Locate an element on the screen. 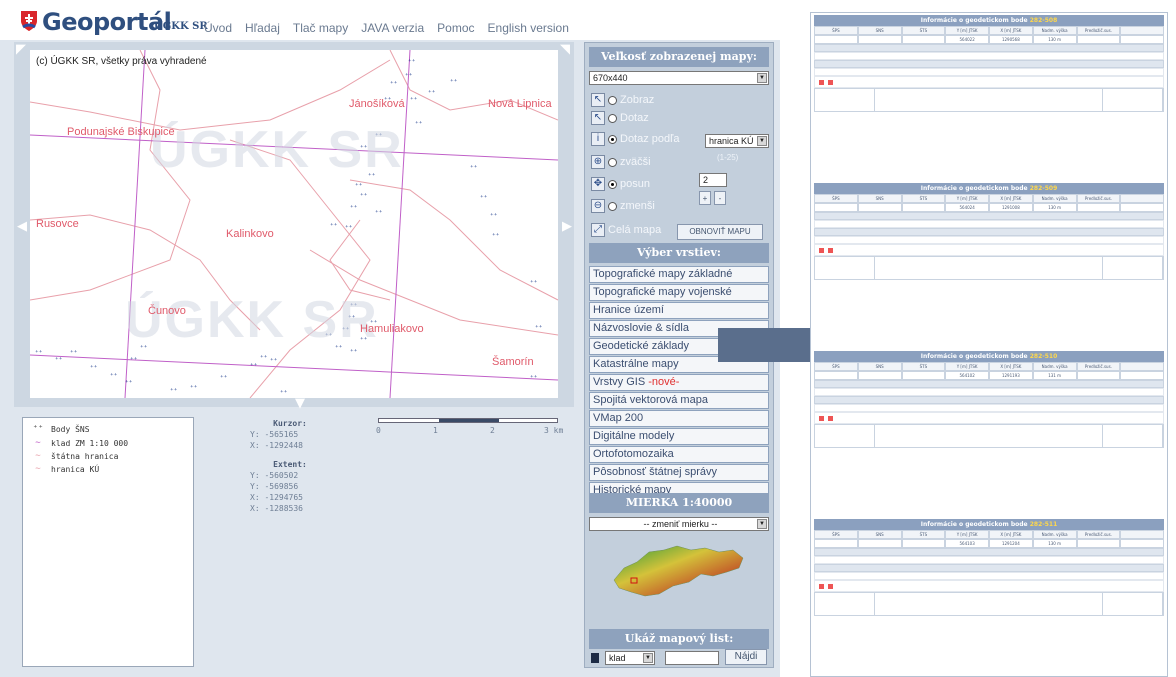 This screenshot has width=1176, height=677. survey-point-icon: ⁺⁺ is located at coordinates (38, 429).